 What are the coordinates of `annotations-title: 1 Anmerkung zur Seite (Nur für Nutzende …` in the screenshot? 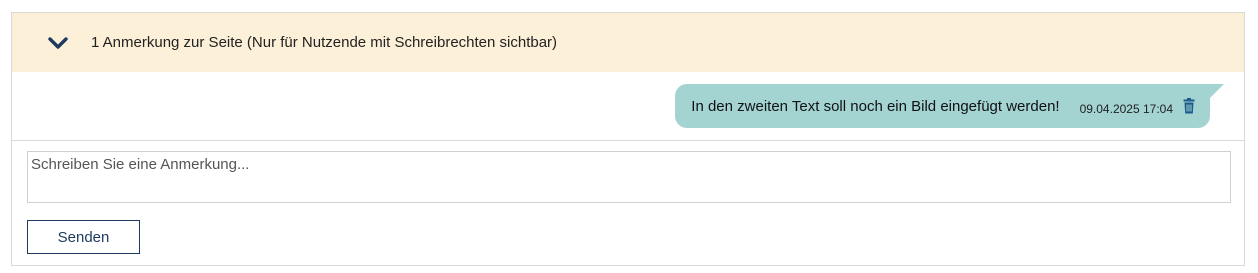 It's located at (324, 42).